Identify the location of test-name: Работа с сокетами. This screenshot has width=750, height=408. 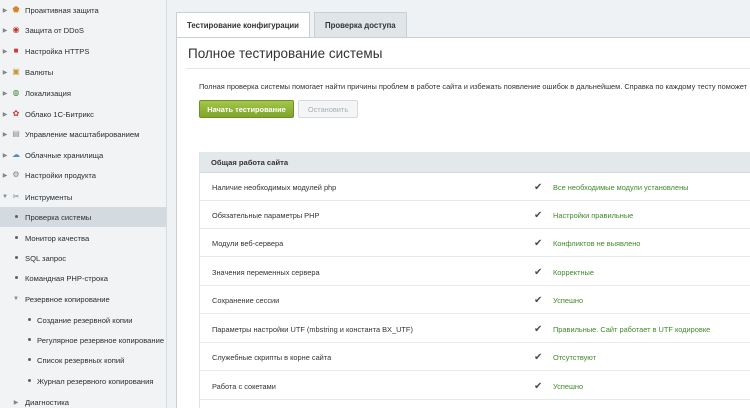
(244, 386).